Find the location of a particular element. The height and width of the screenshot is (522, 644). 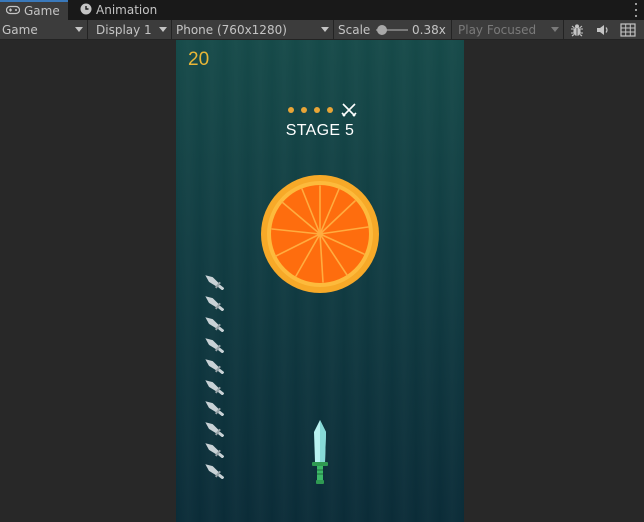

player-knife is located at coordinates (320, 453).